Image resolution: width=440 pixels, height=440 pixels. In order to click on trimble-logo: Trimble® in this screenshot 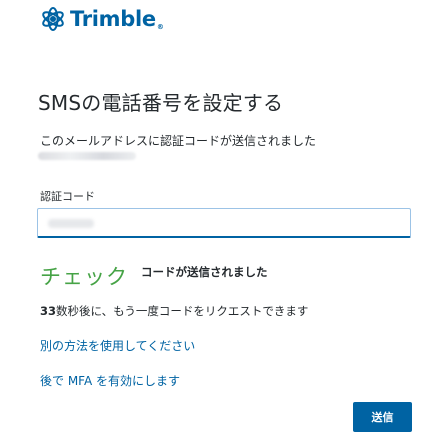, I will do `click(102, 19)`.